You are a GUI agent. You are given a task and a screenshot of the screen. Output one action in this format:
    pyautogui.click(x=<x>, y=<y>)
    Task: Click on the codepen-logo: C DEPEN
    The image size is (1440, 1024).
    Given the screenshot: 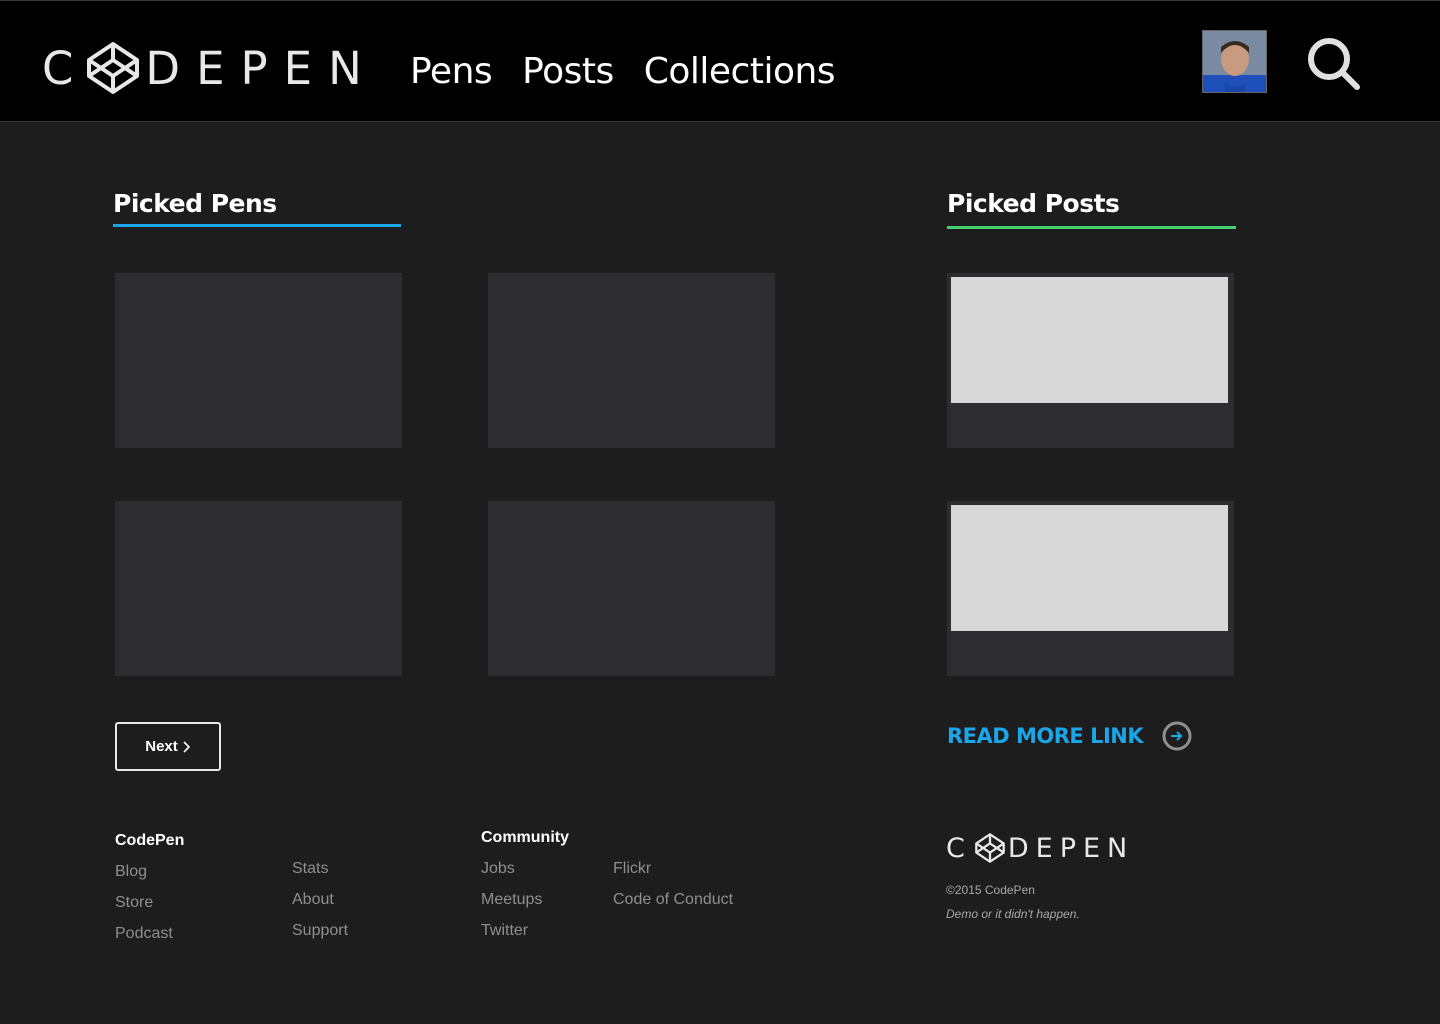 What is the action you would take?
    pyautogui.click(x=210, y=68)
    